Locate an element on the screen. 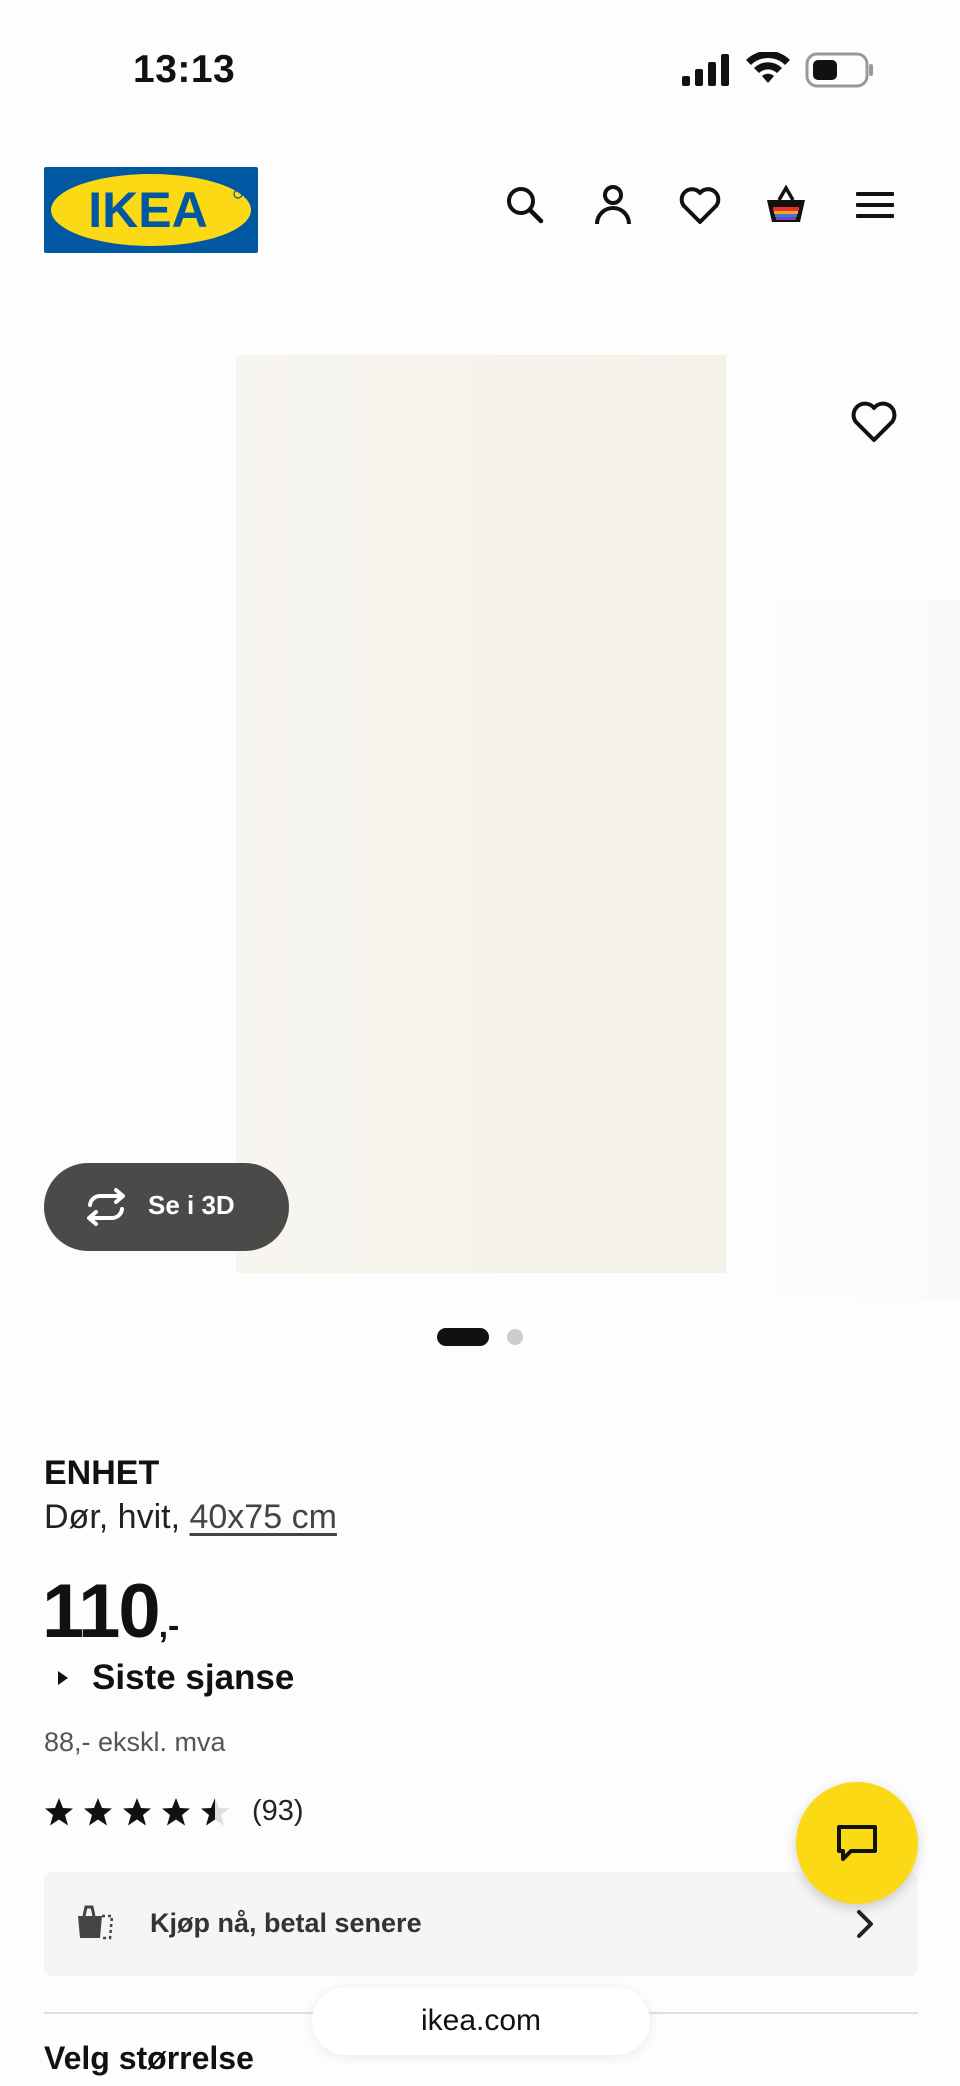 The height and width of the screenshot is (2086, 960). chevron-right-icon is located at coordinates (865, 1924).